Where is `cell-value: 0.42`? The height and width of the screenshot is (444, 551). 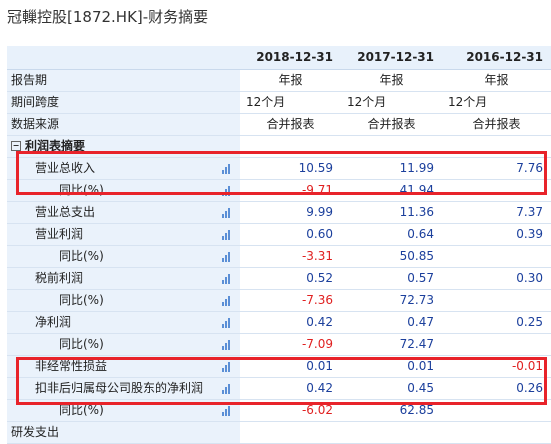 cell-value: 0.42 is located at coordinates (290, 388).